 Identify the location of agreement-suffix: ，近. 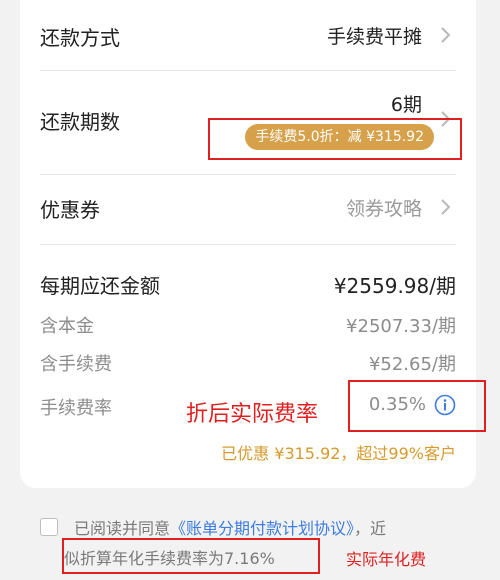
(370, 528).